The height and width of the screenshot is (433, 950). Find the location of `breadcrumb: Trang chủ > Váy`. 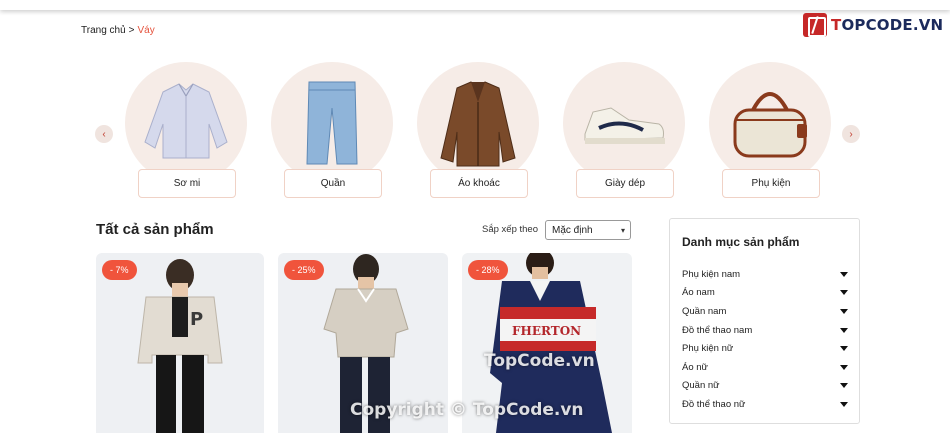

breadcrumb: Trang chủ > Váy is located at coordinates (118, 30).